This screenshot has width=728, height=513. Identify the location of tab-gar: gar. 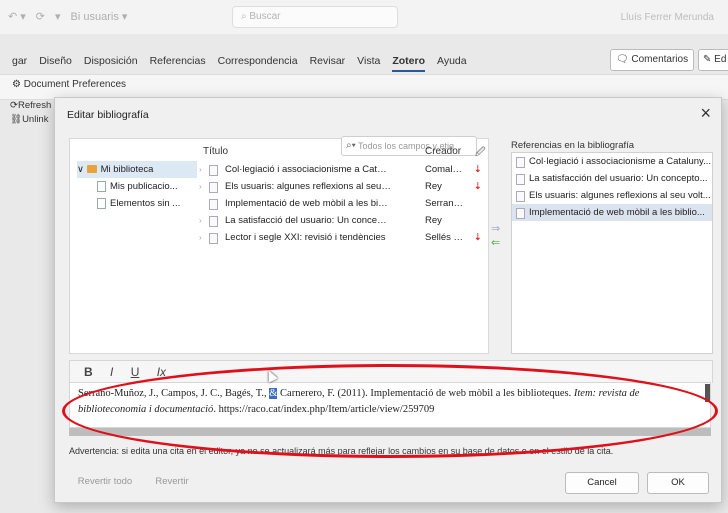
(19, 61).